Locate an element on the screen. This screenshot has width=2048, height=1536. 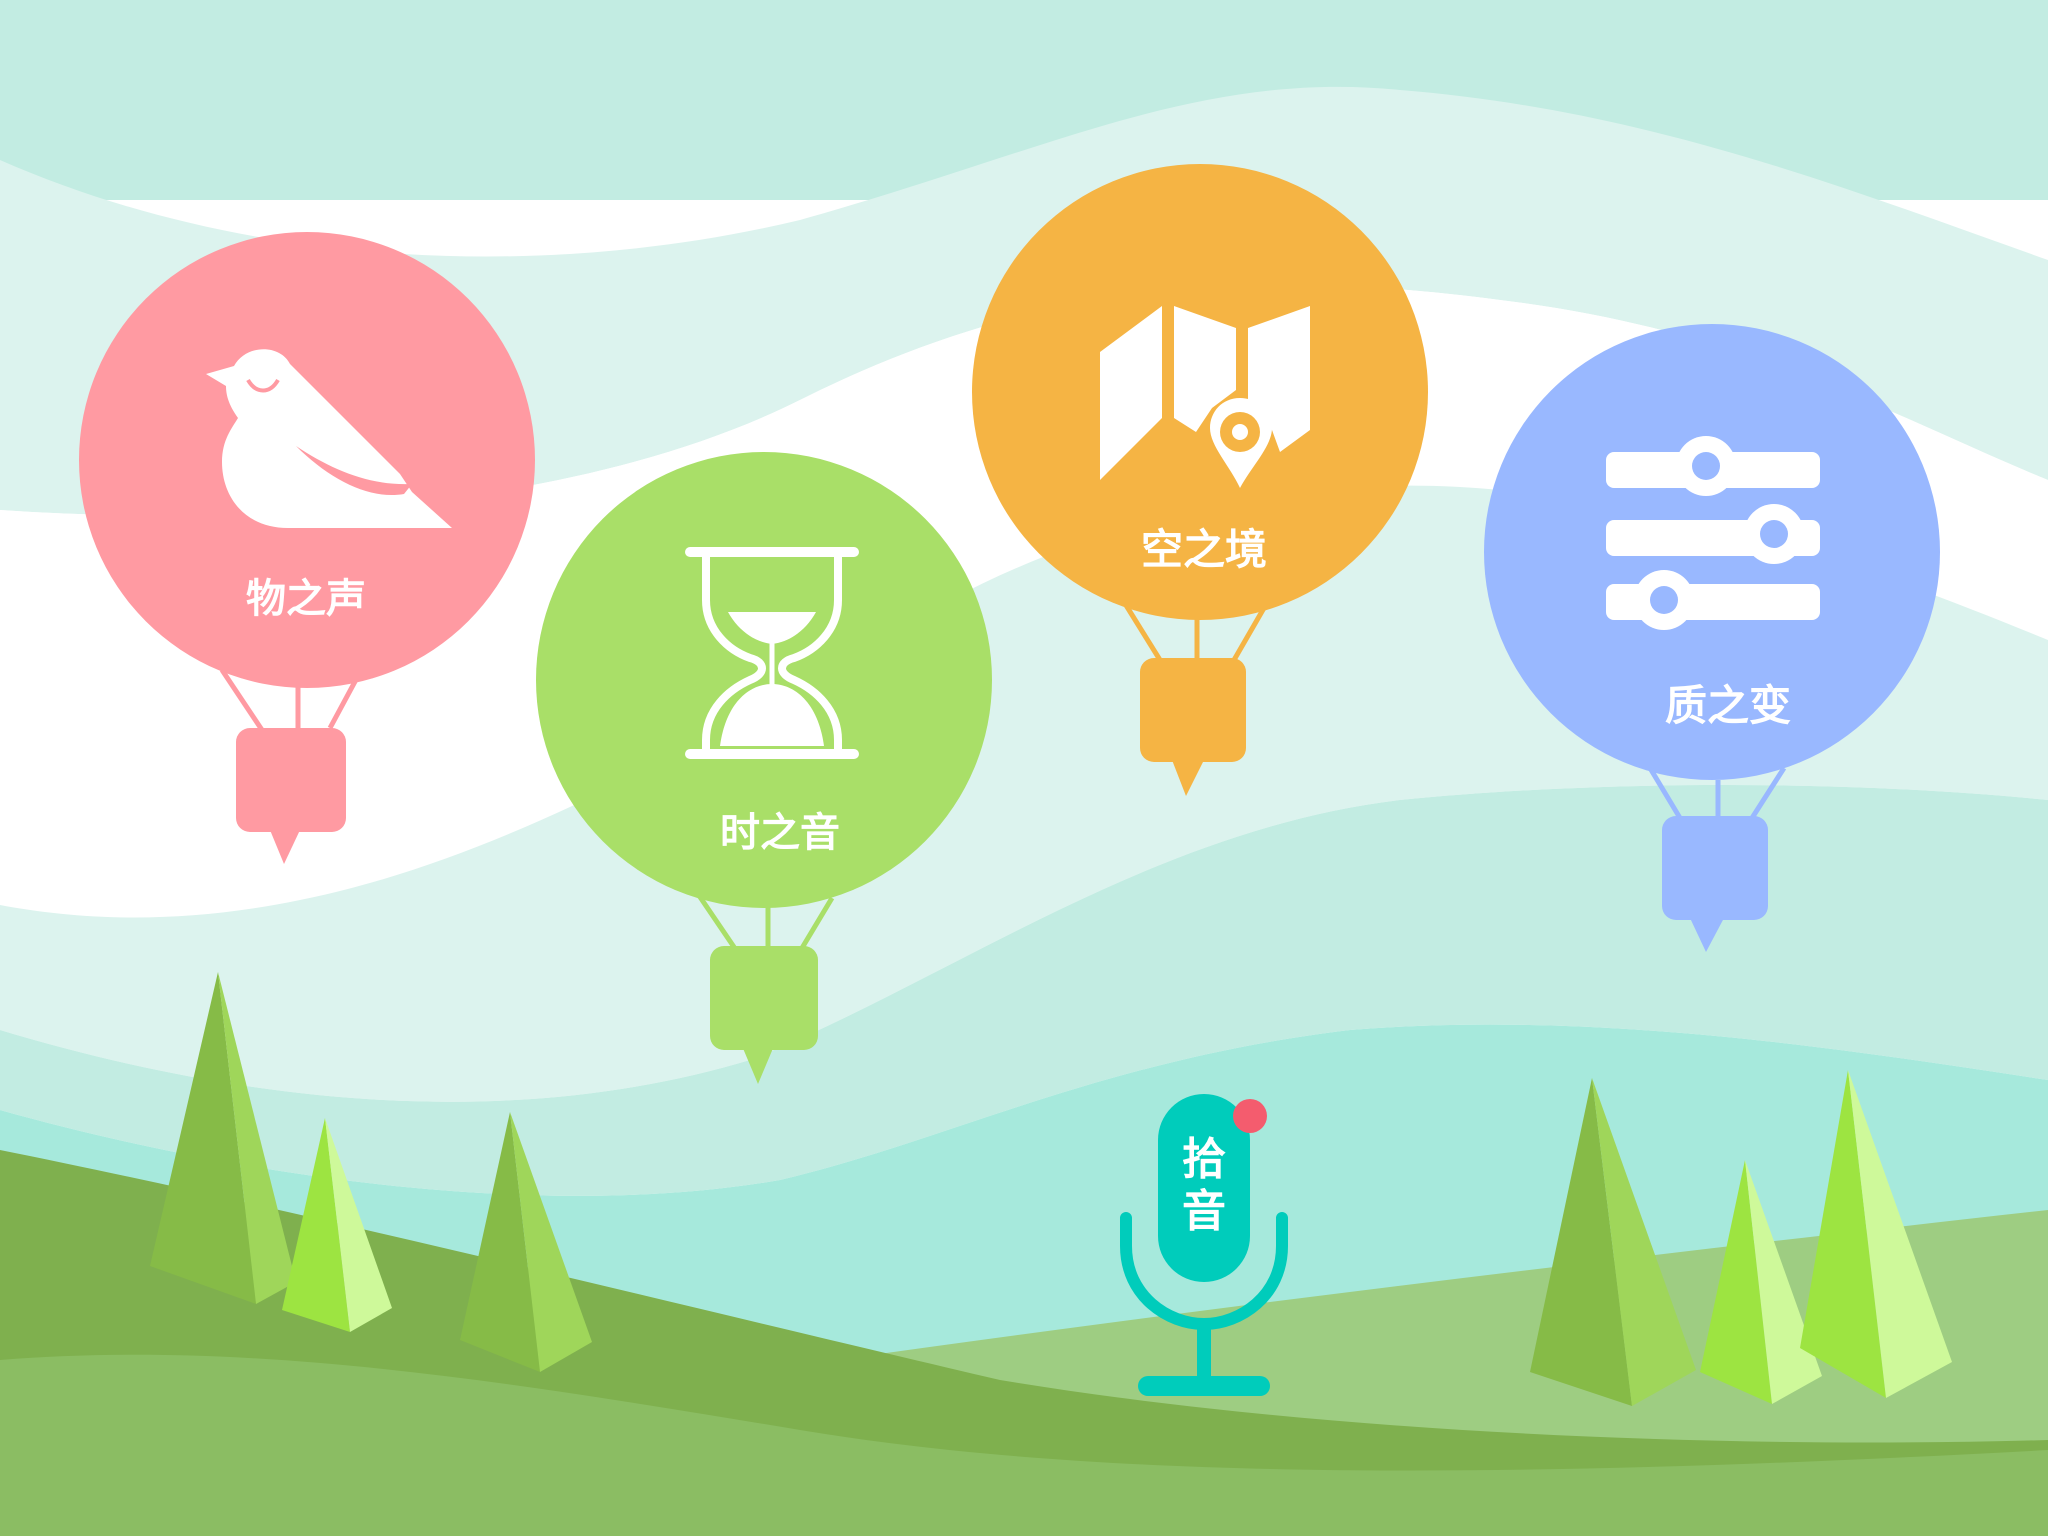
sliders-icon is located at coordinates (1713, 533).